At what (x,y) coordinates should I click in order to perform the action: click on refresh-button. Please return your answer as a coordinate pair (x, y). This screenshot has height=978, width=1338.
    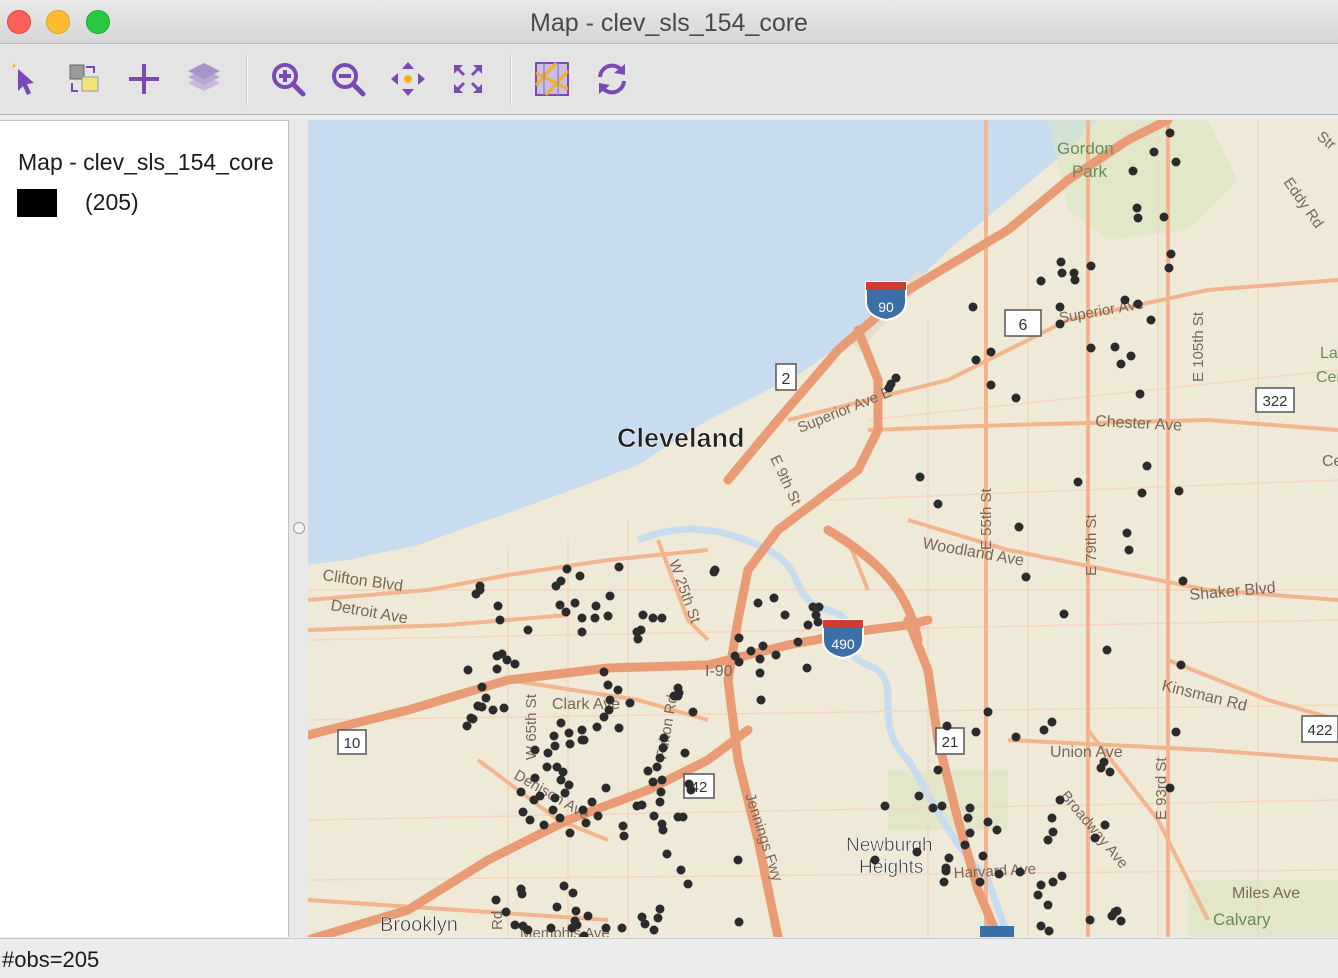
    Looking at the image, I should click on (612, 79).